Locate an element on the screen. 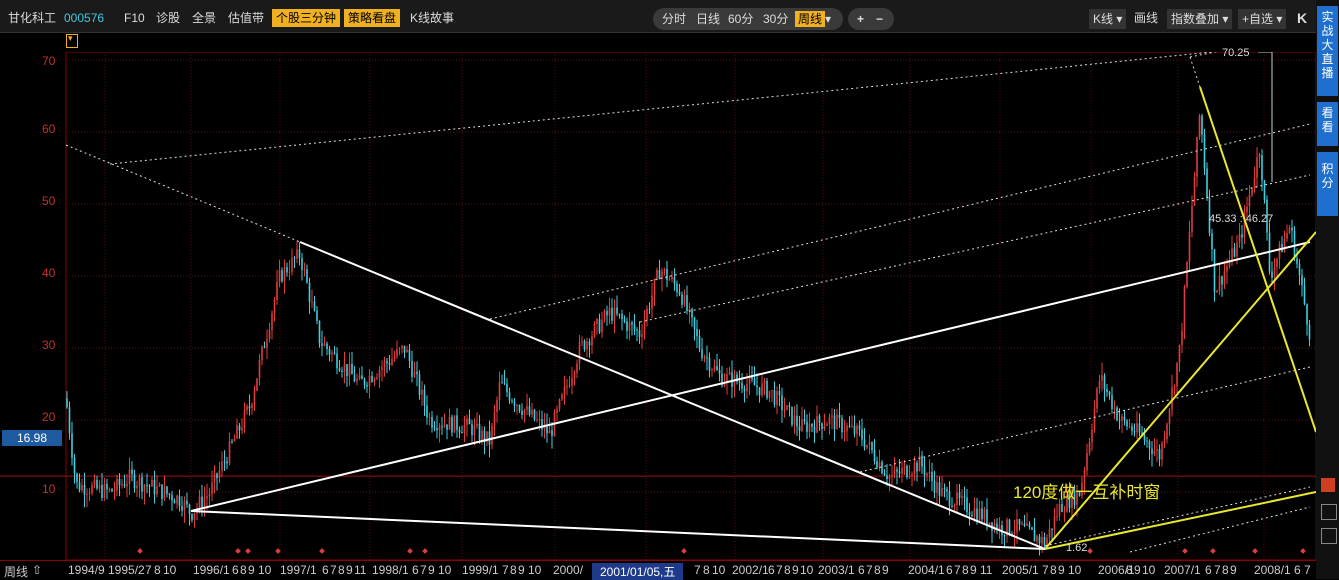 This screenshot has width=1339, height=580. date-label: 1996/1 is located at coordinates (211, 570).